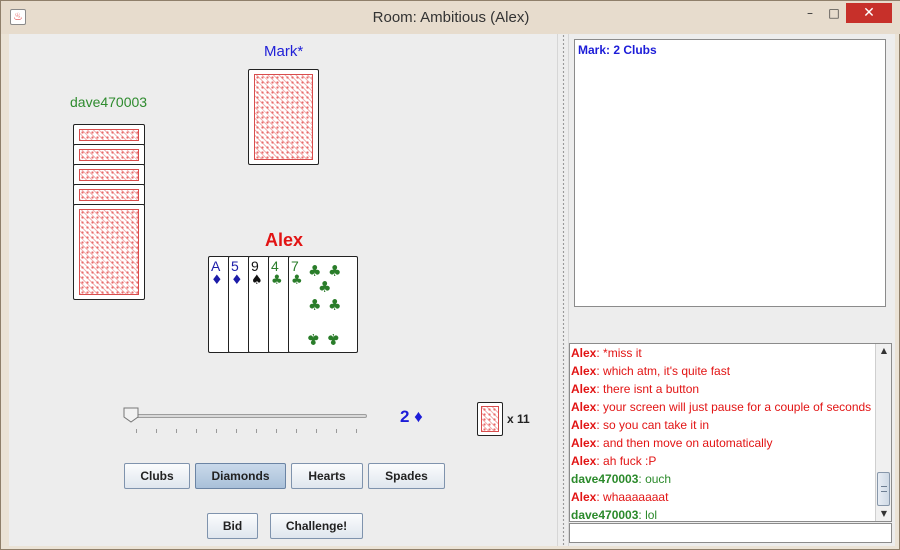  Describe the element at coordinates (884, 514) in the screenshot. I see `scroll-down-icon: ▼` at that location.